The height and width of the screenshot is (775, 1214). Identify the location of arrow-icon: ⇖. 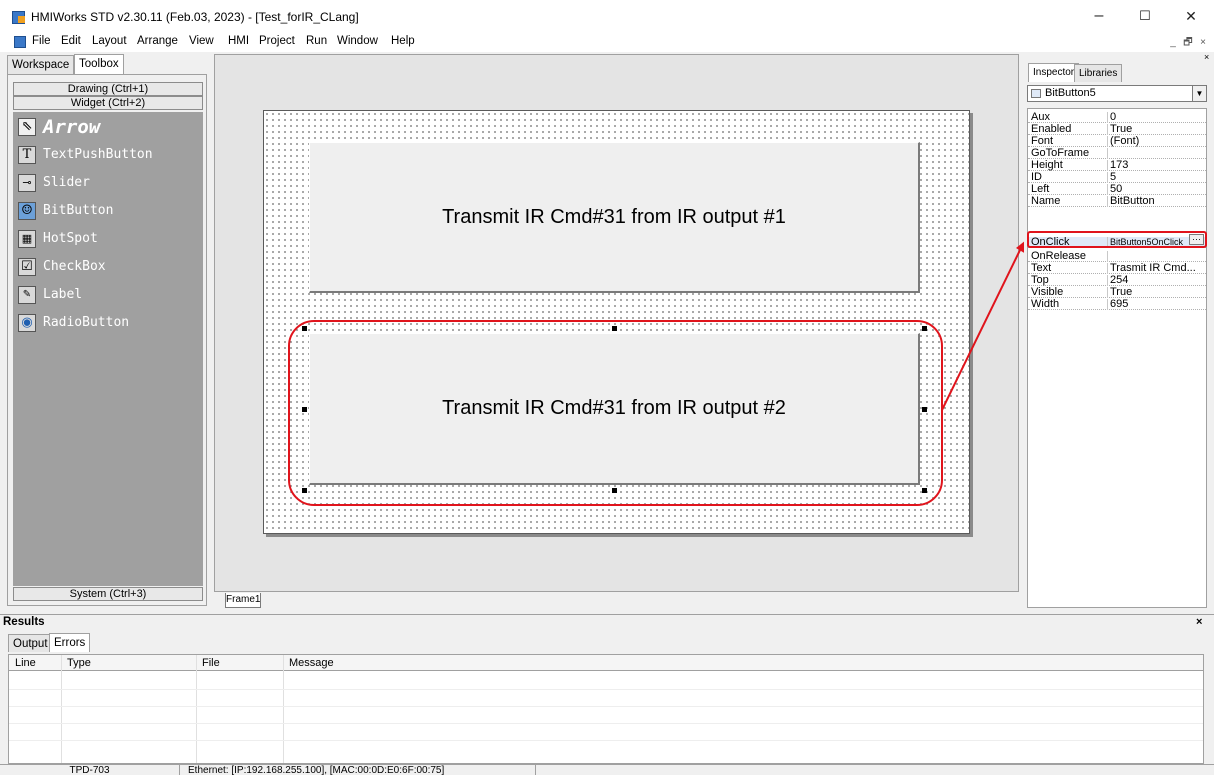
(27, 127).